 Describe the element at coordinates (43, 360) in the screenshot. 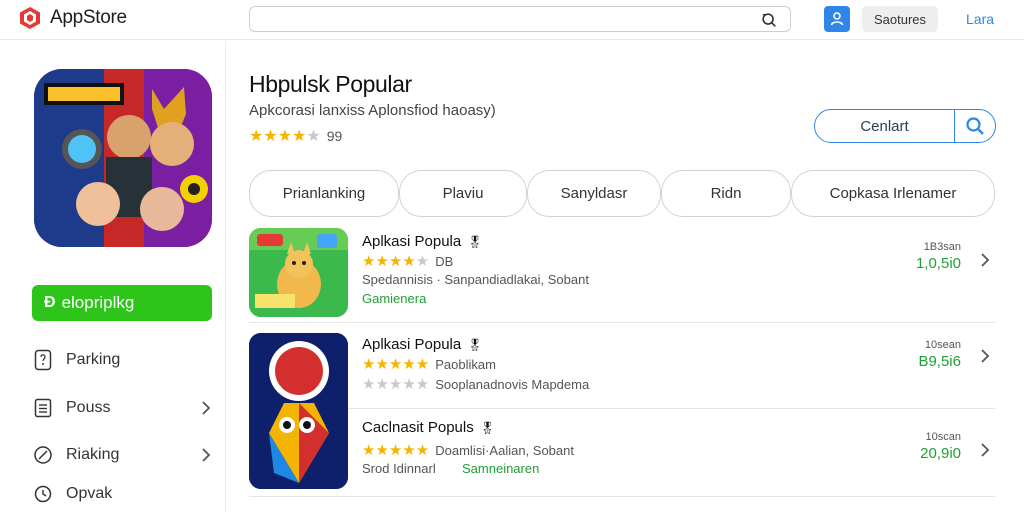

I see `document-icon` at that location.